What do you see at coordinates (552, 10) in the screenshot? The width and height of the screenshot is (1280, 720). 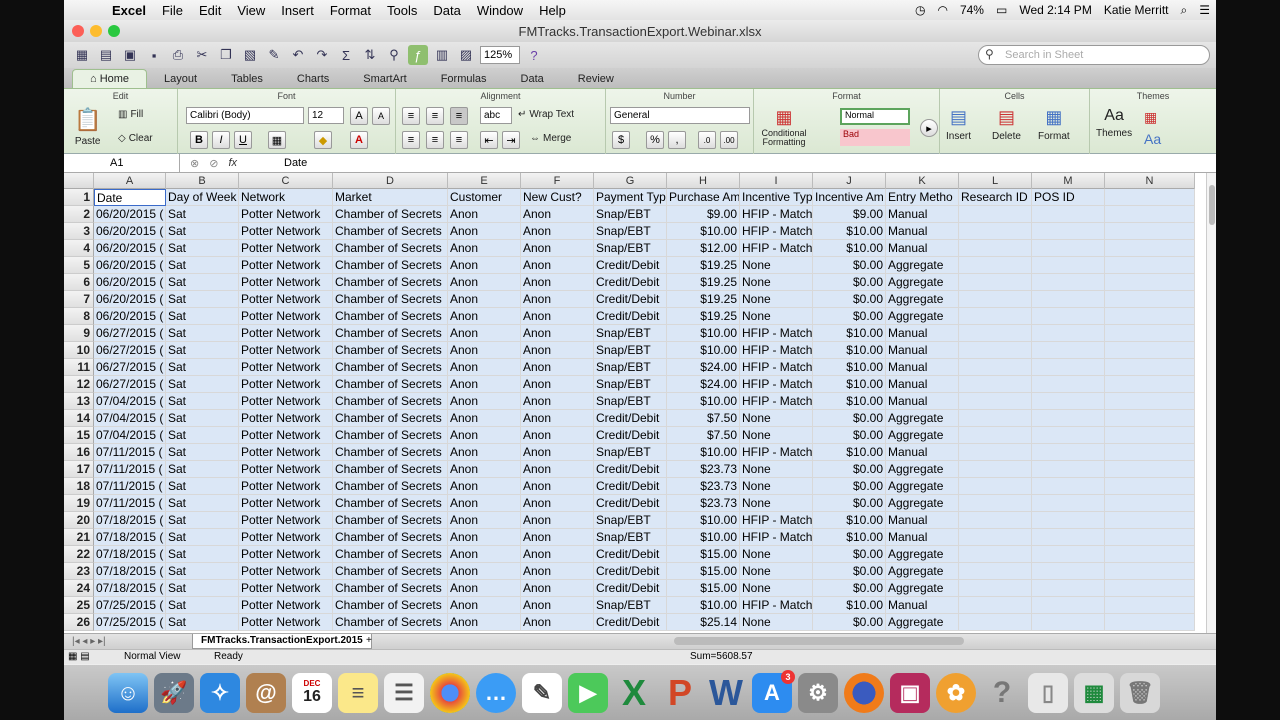 I see `menu-help: Help` at bounding box center [552, 10].